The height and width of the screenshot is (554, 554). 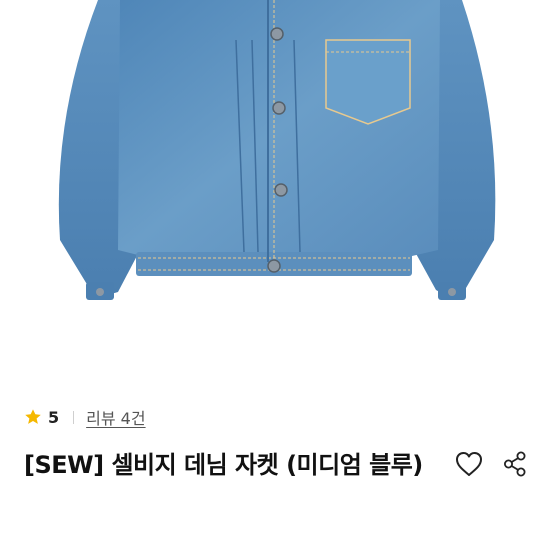 I want to click on star-icon, so click(x=33, y=416).